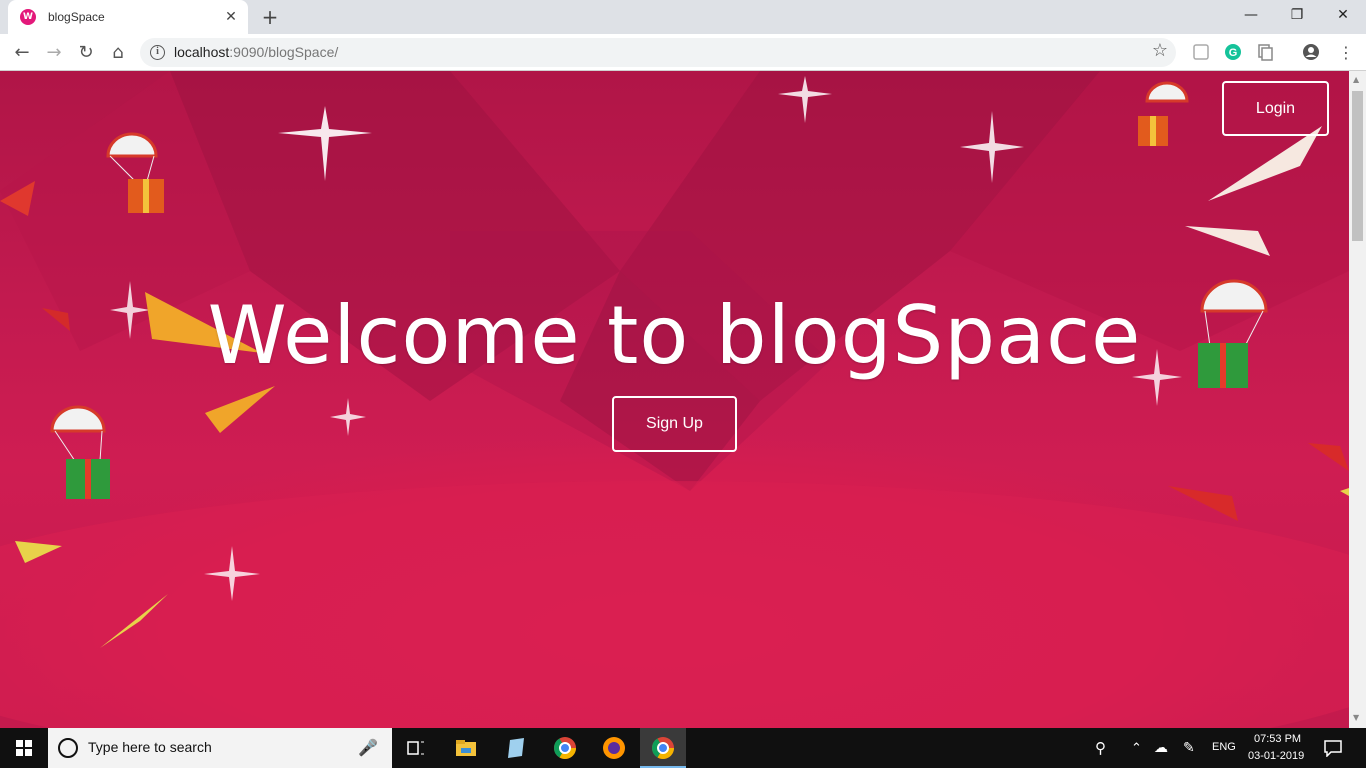  Describe the element at coordinates (24, 748) in the screenshot. I see `windows-start-icon` at that location.